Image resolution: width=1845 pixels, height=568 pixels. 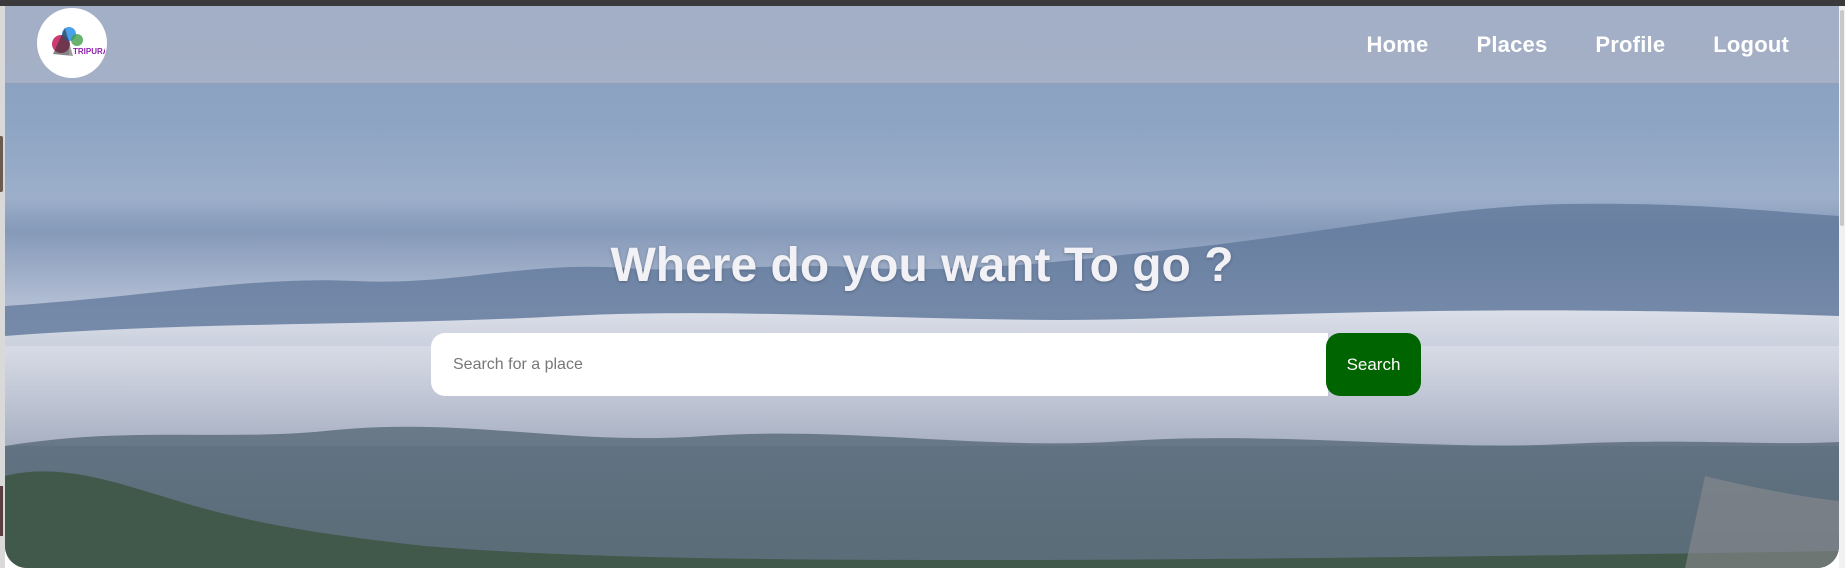 What do you see at coordinates (89, 51) in the screenshot?
I see `svg-text: TRIPURA` at bounding box center [89, 51].